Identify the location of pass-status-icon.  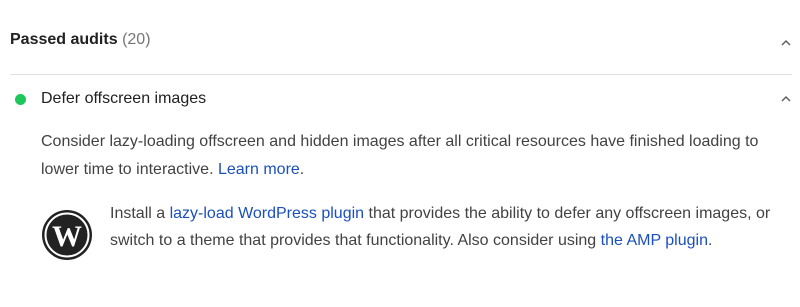
(20, 99).